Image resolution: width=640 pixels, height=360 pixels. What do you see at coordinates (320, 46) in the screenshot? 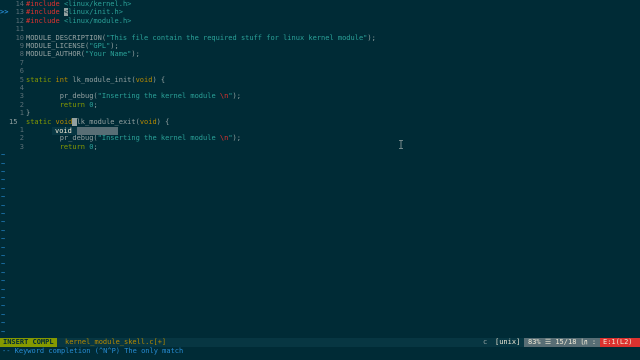
I see `code-line: 9 MODULE_LICENSE("GPL");` at bounding box center [320, 46].